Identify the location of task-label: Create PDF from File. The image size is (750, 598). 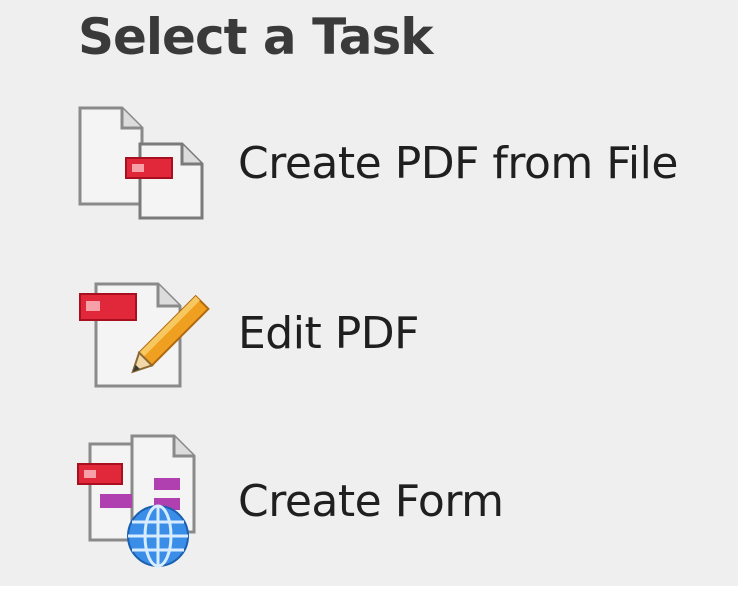
(458, 163).